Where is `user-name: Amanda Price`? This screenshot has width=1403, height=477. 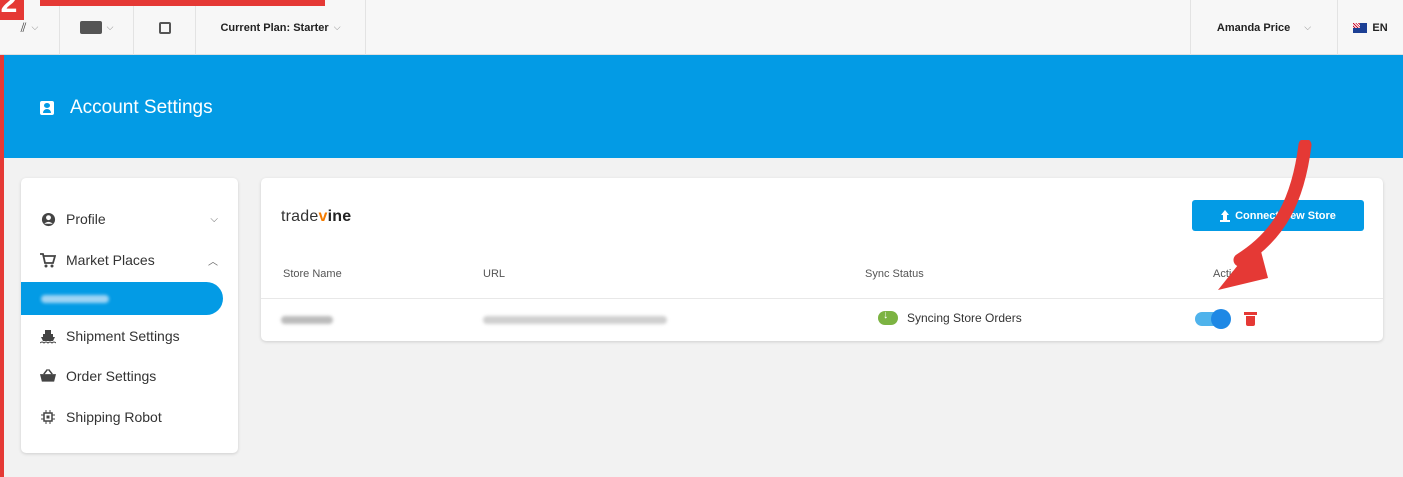 user-name: Amanda Price is located at coordinates (1253, 27).